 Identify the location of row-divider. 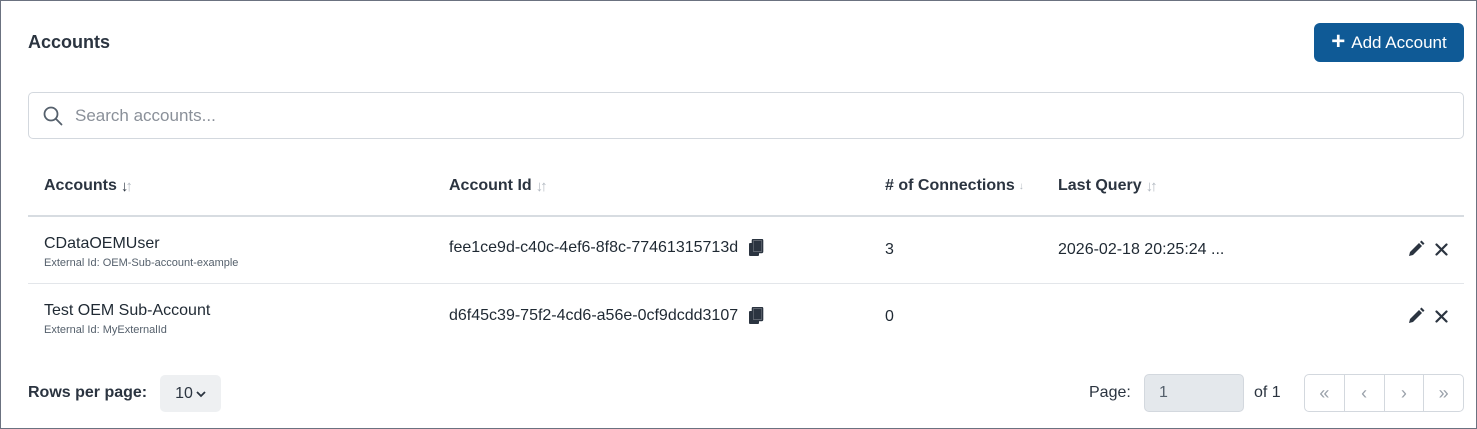
(746, 283).